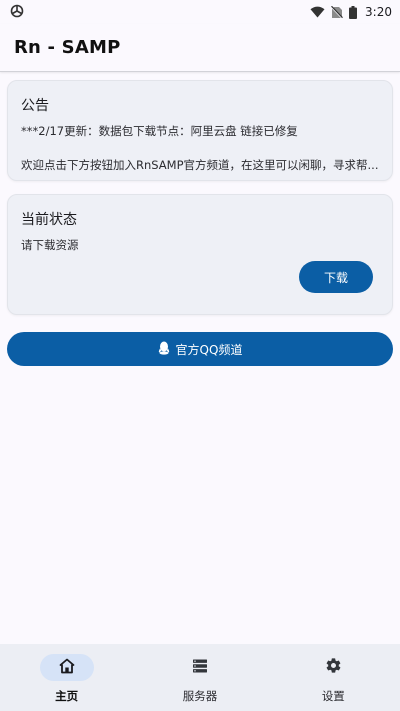  Describe the element at coordinates (17, 12) in the screenshot. I see `app-notification-icon` at that location.